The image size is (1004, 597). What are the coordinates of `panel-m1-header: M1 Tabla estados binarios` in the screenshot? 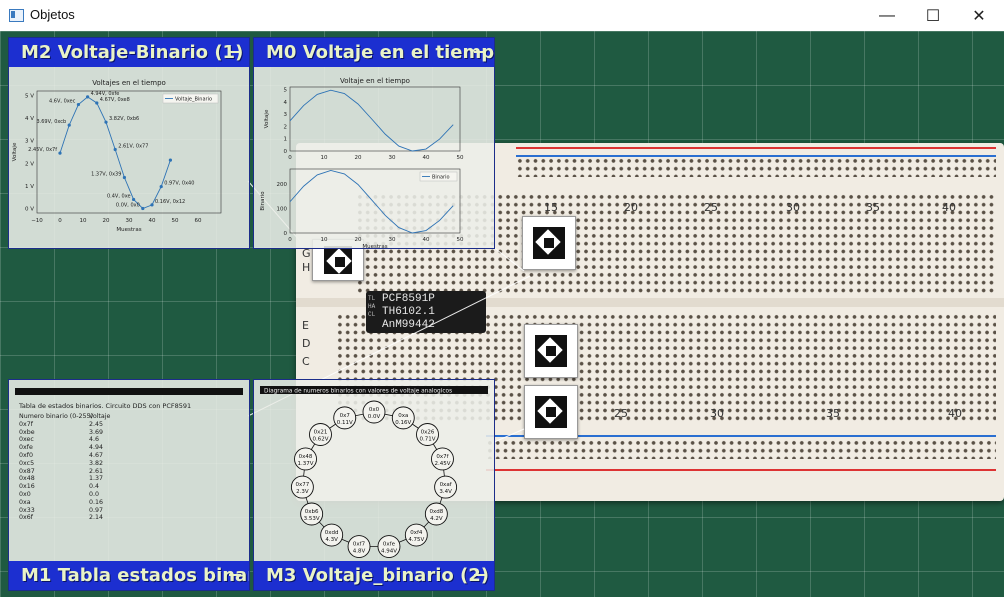 It's located at (129, 575).